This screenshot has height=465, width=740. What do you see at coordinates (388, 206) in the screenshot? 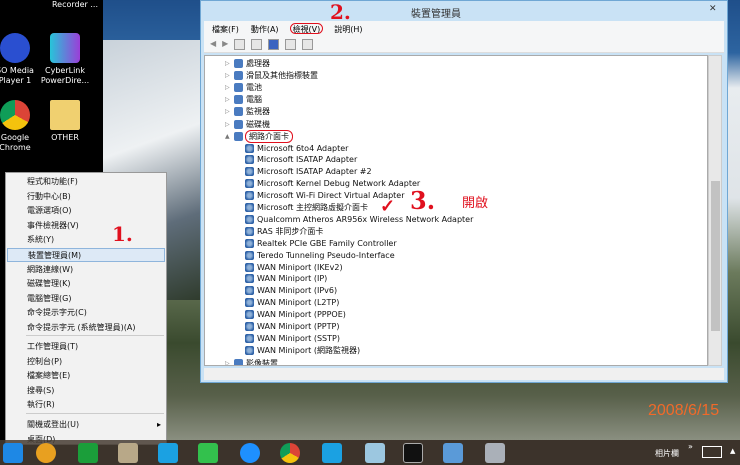
I see `annotation-check: ✓` at bounding box center [388, 206].